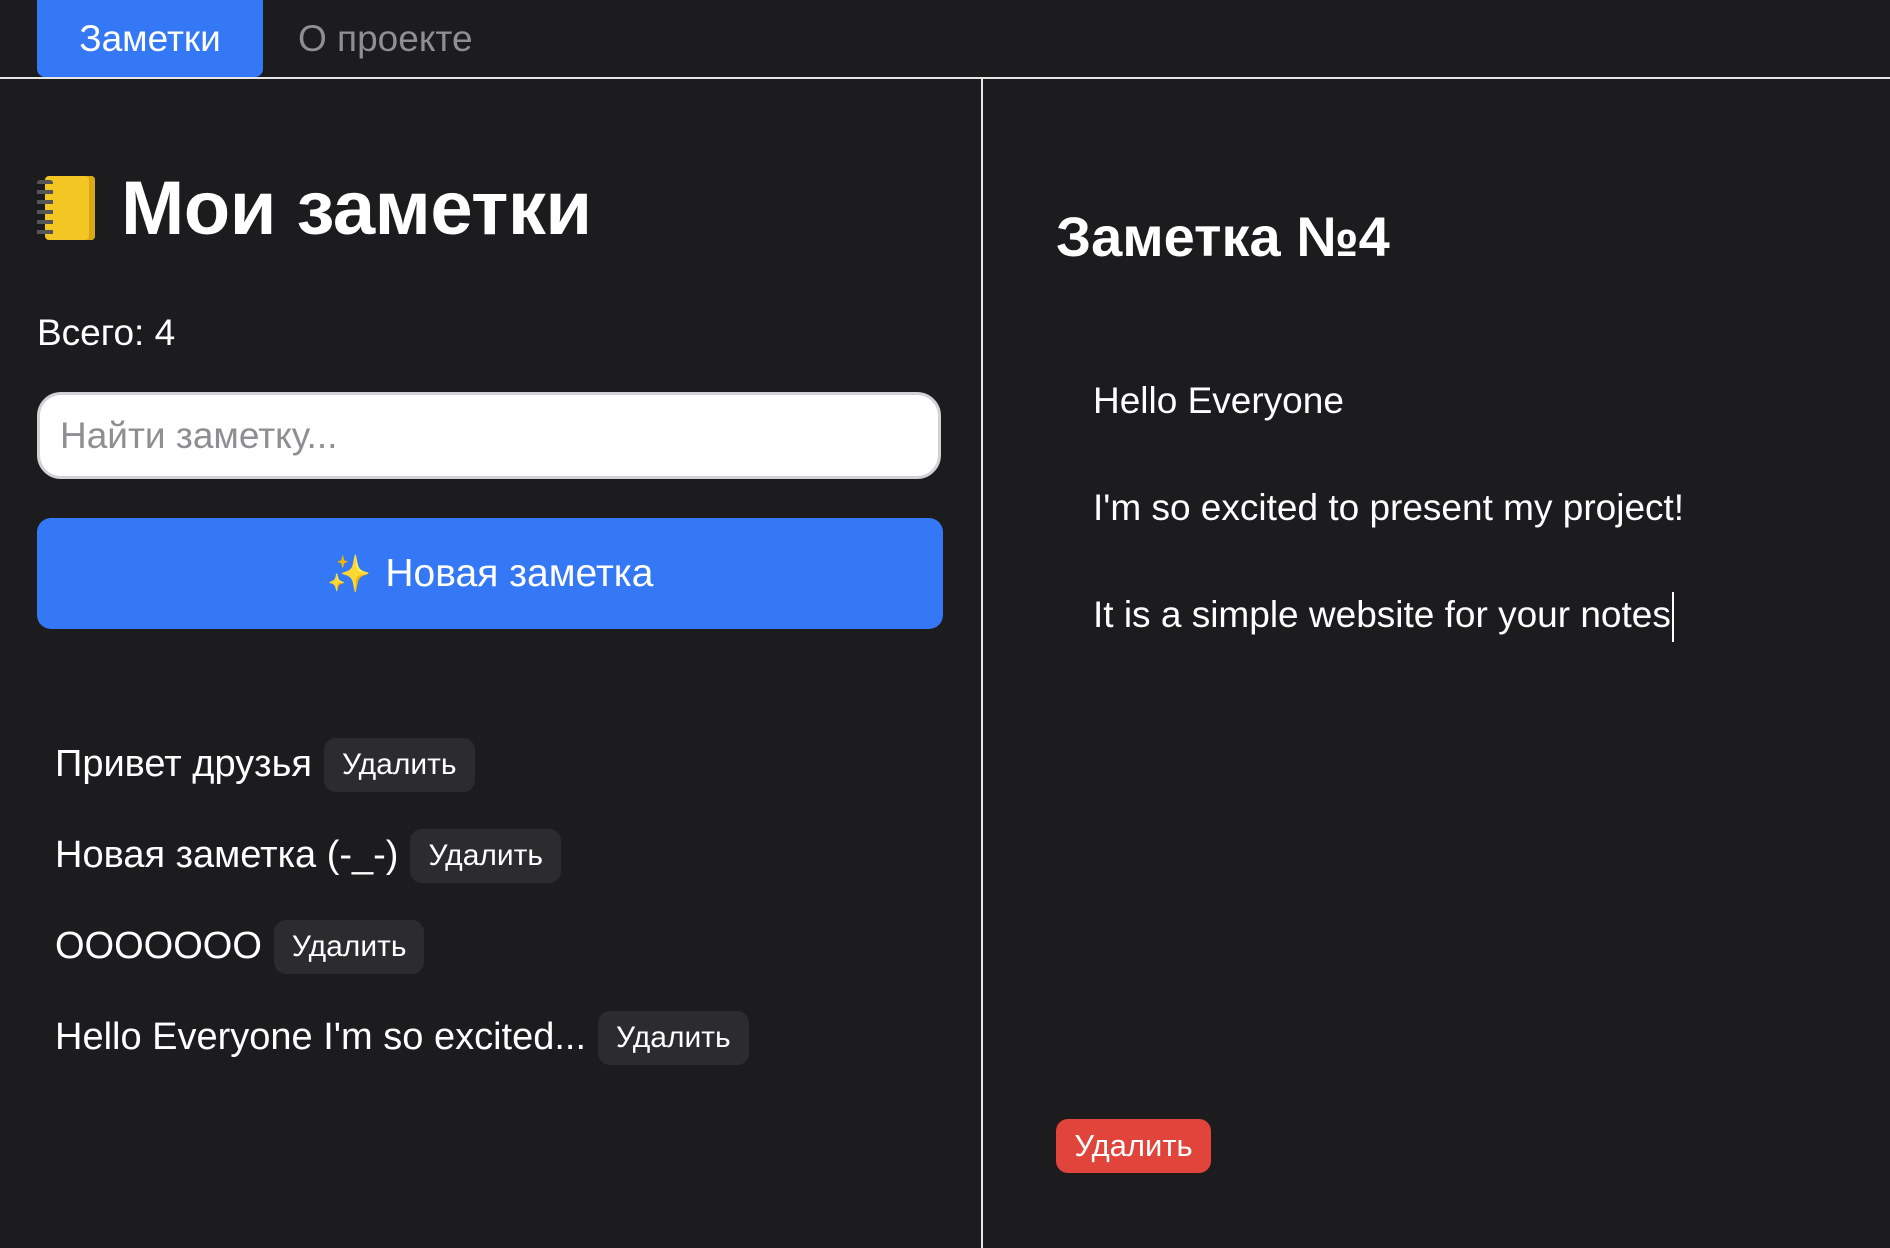 This screenshot has width=1890, height=1248. I want to click on tab-notes: Заметки, so click(150, 38).